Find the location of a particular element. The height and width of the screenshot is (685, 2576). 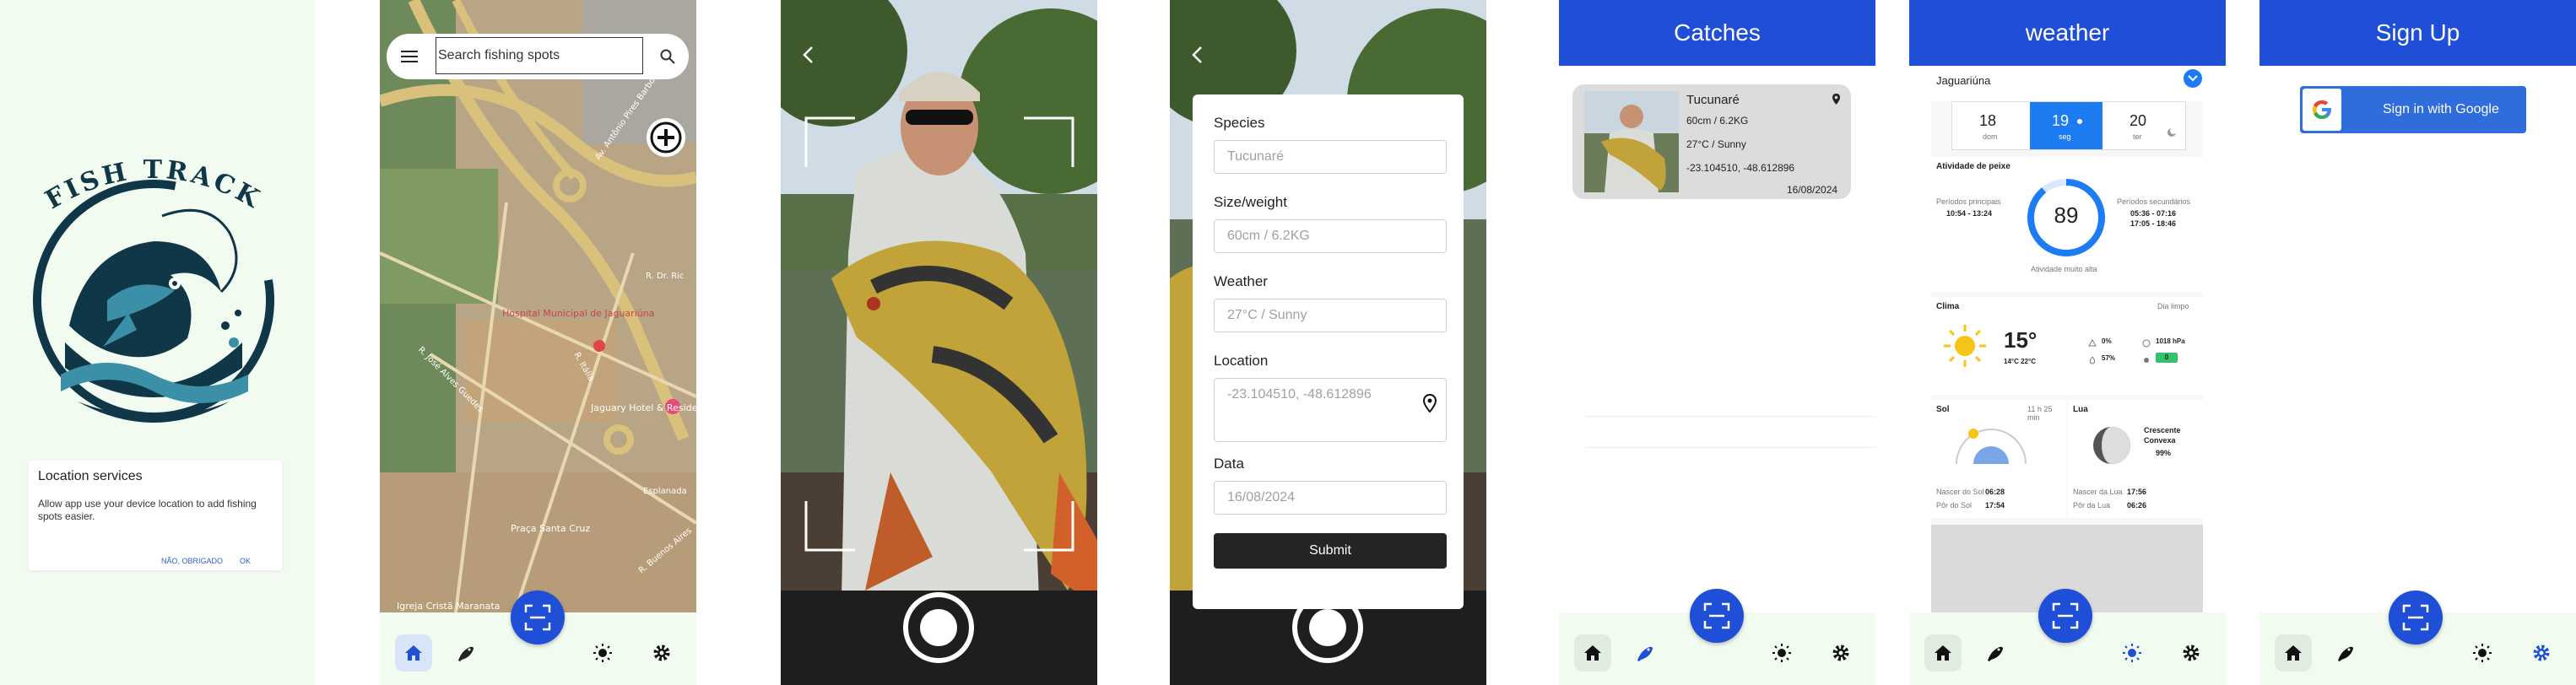

activity-gauge: 89 is located at coordinates (2066, 217).